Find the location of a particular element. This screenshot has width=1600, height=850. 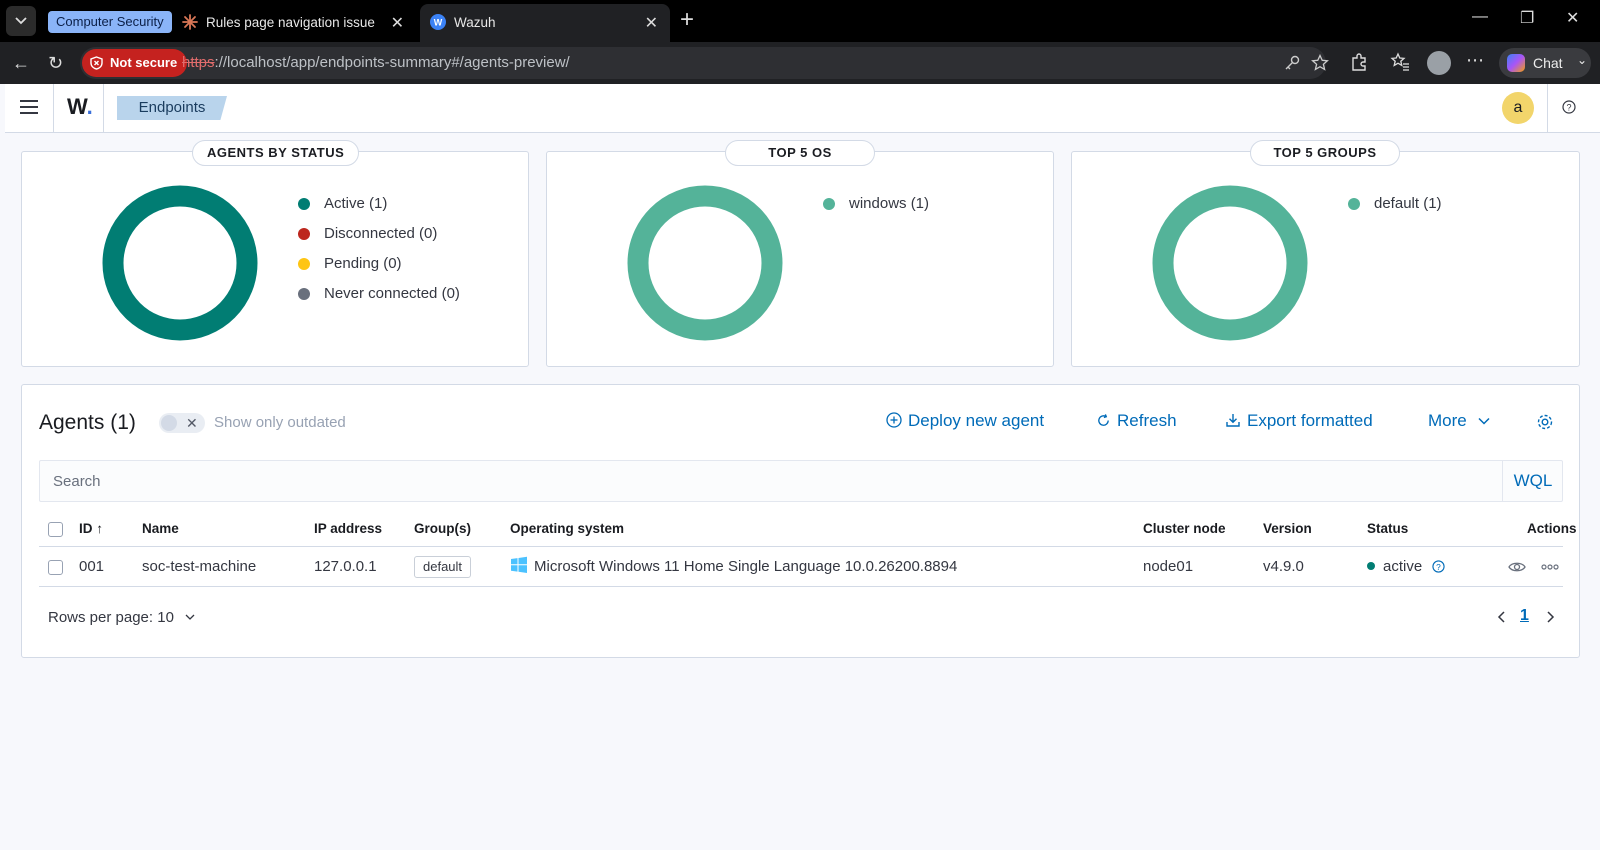

copilot-chat-button: Chat ⌄ is located at coordinates (1545, 63).